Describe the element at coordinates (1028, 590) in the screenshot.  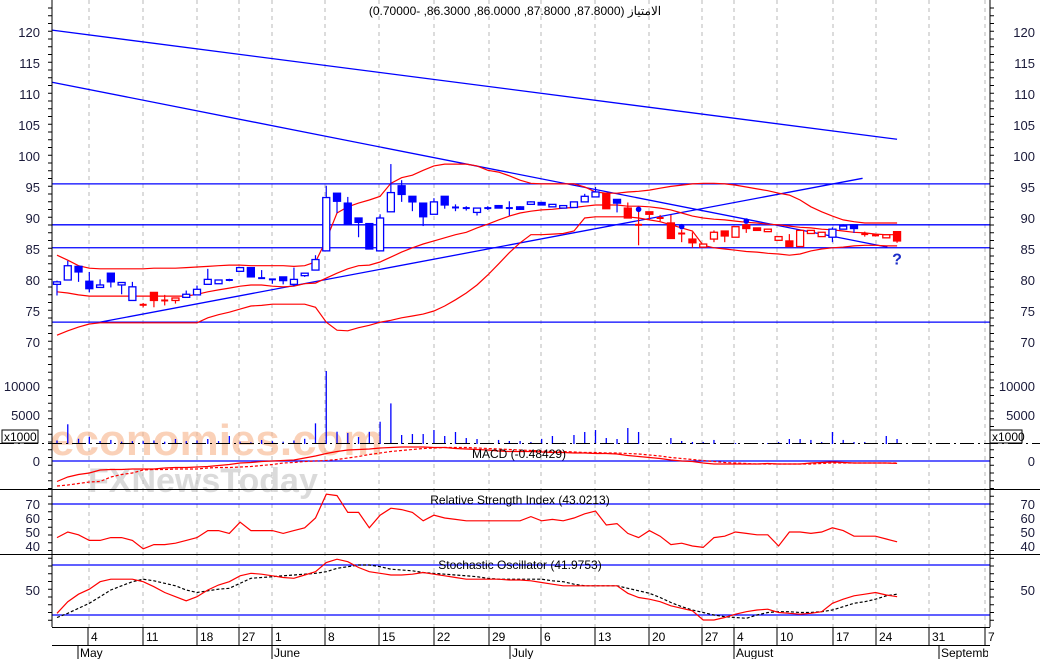
I see `stochastic-tick-label-right: 50` at that location.